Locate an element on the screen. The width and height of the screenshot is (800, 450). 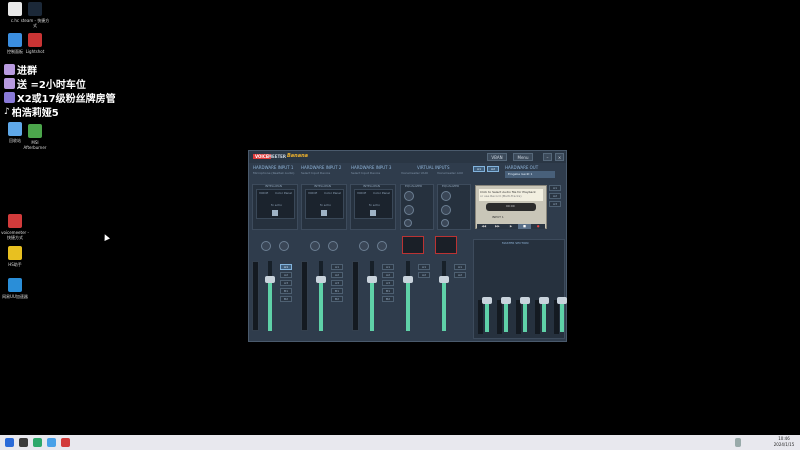
app-icon is located at coordinates (37, 442).